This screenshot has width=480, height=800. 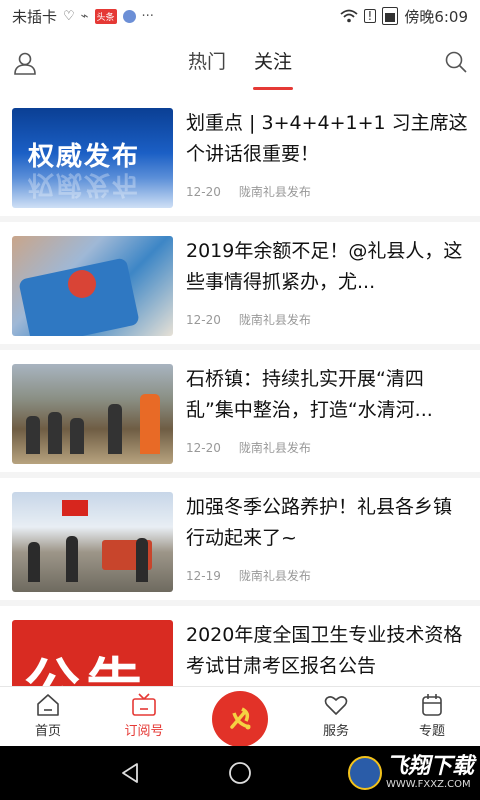 I want to click on system-home-button, so click(x=240, y=773).